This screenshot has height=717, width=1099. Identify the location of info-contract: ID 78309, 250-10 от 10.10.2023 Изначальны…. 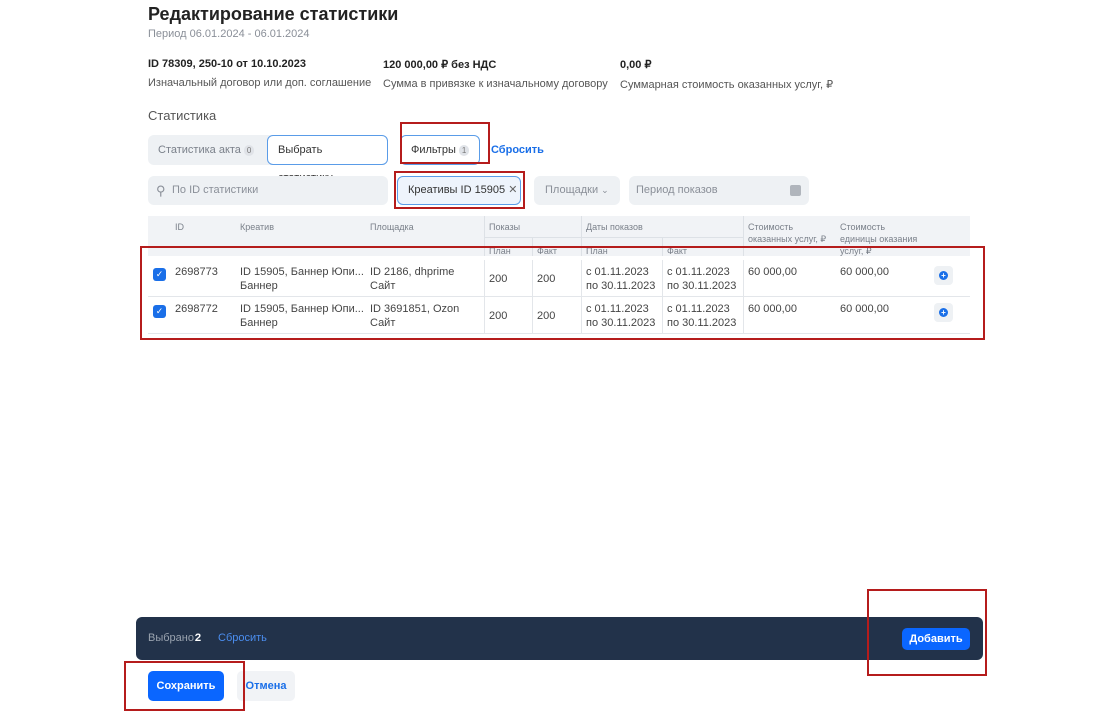
(260, 73).